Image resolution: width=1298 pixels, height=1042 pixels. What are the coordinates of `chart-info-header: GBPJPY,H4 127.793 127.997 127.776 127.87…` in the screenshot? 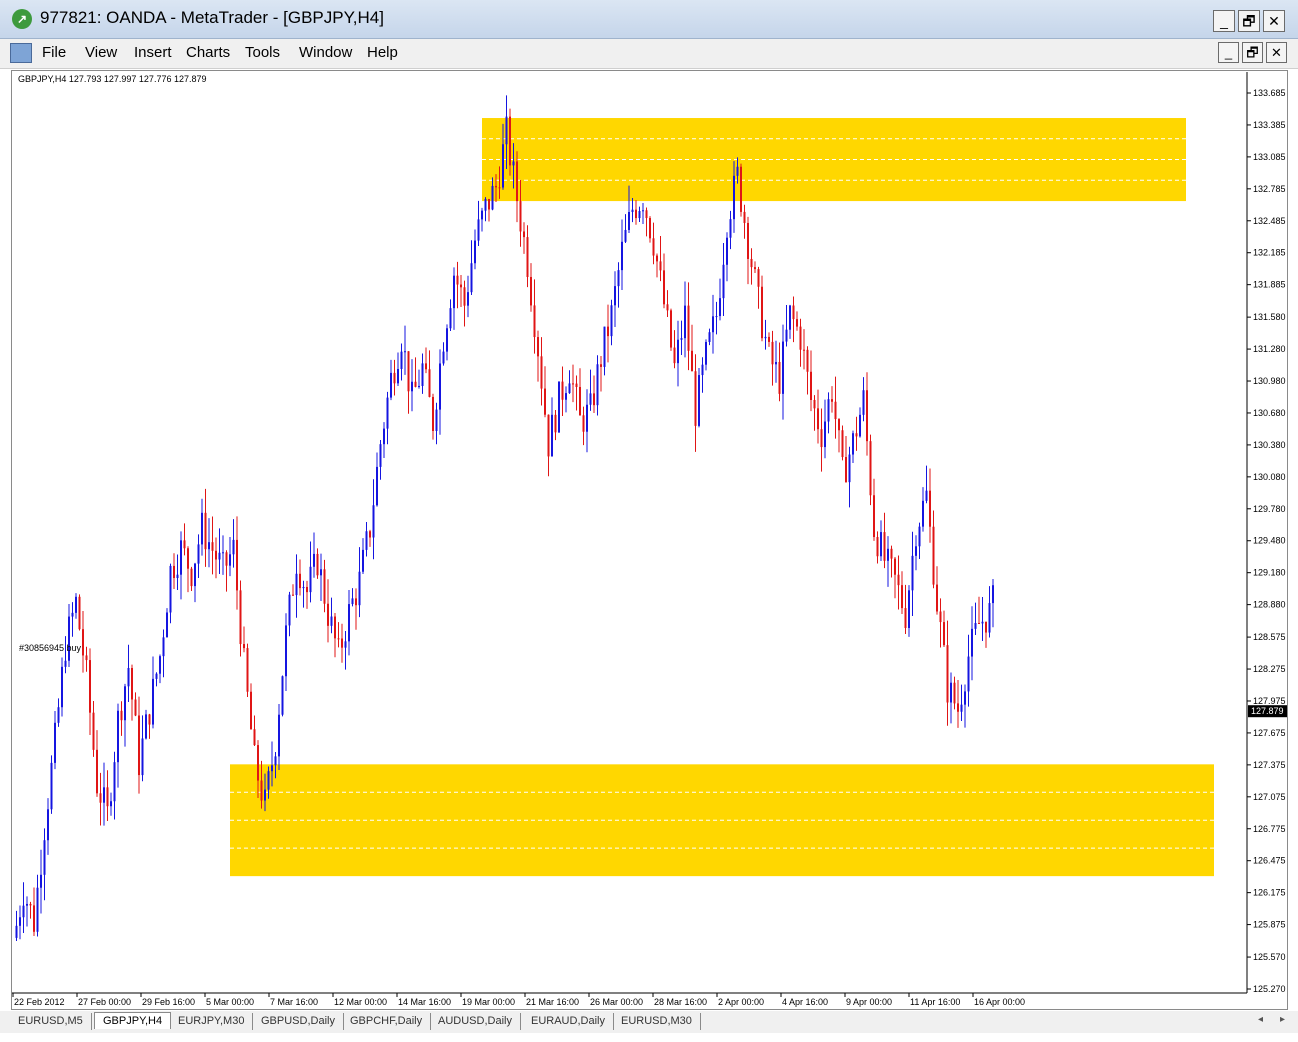 It's located at (112, 79).